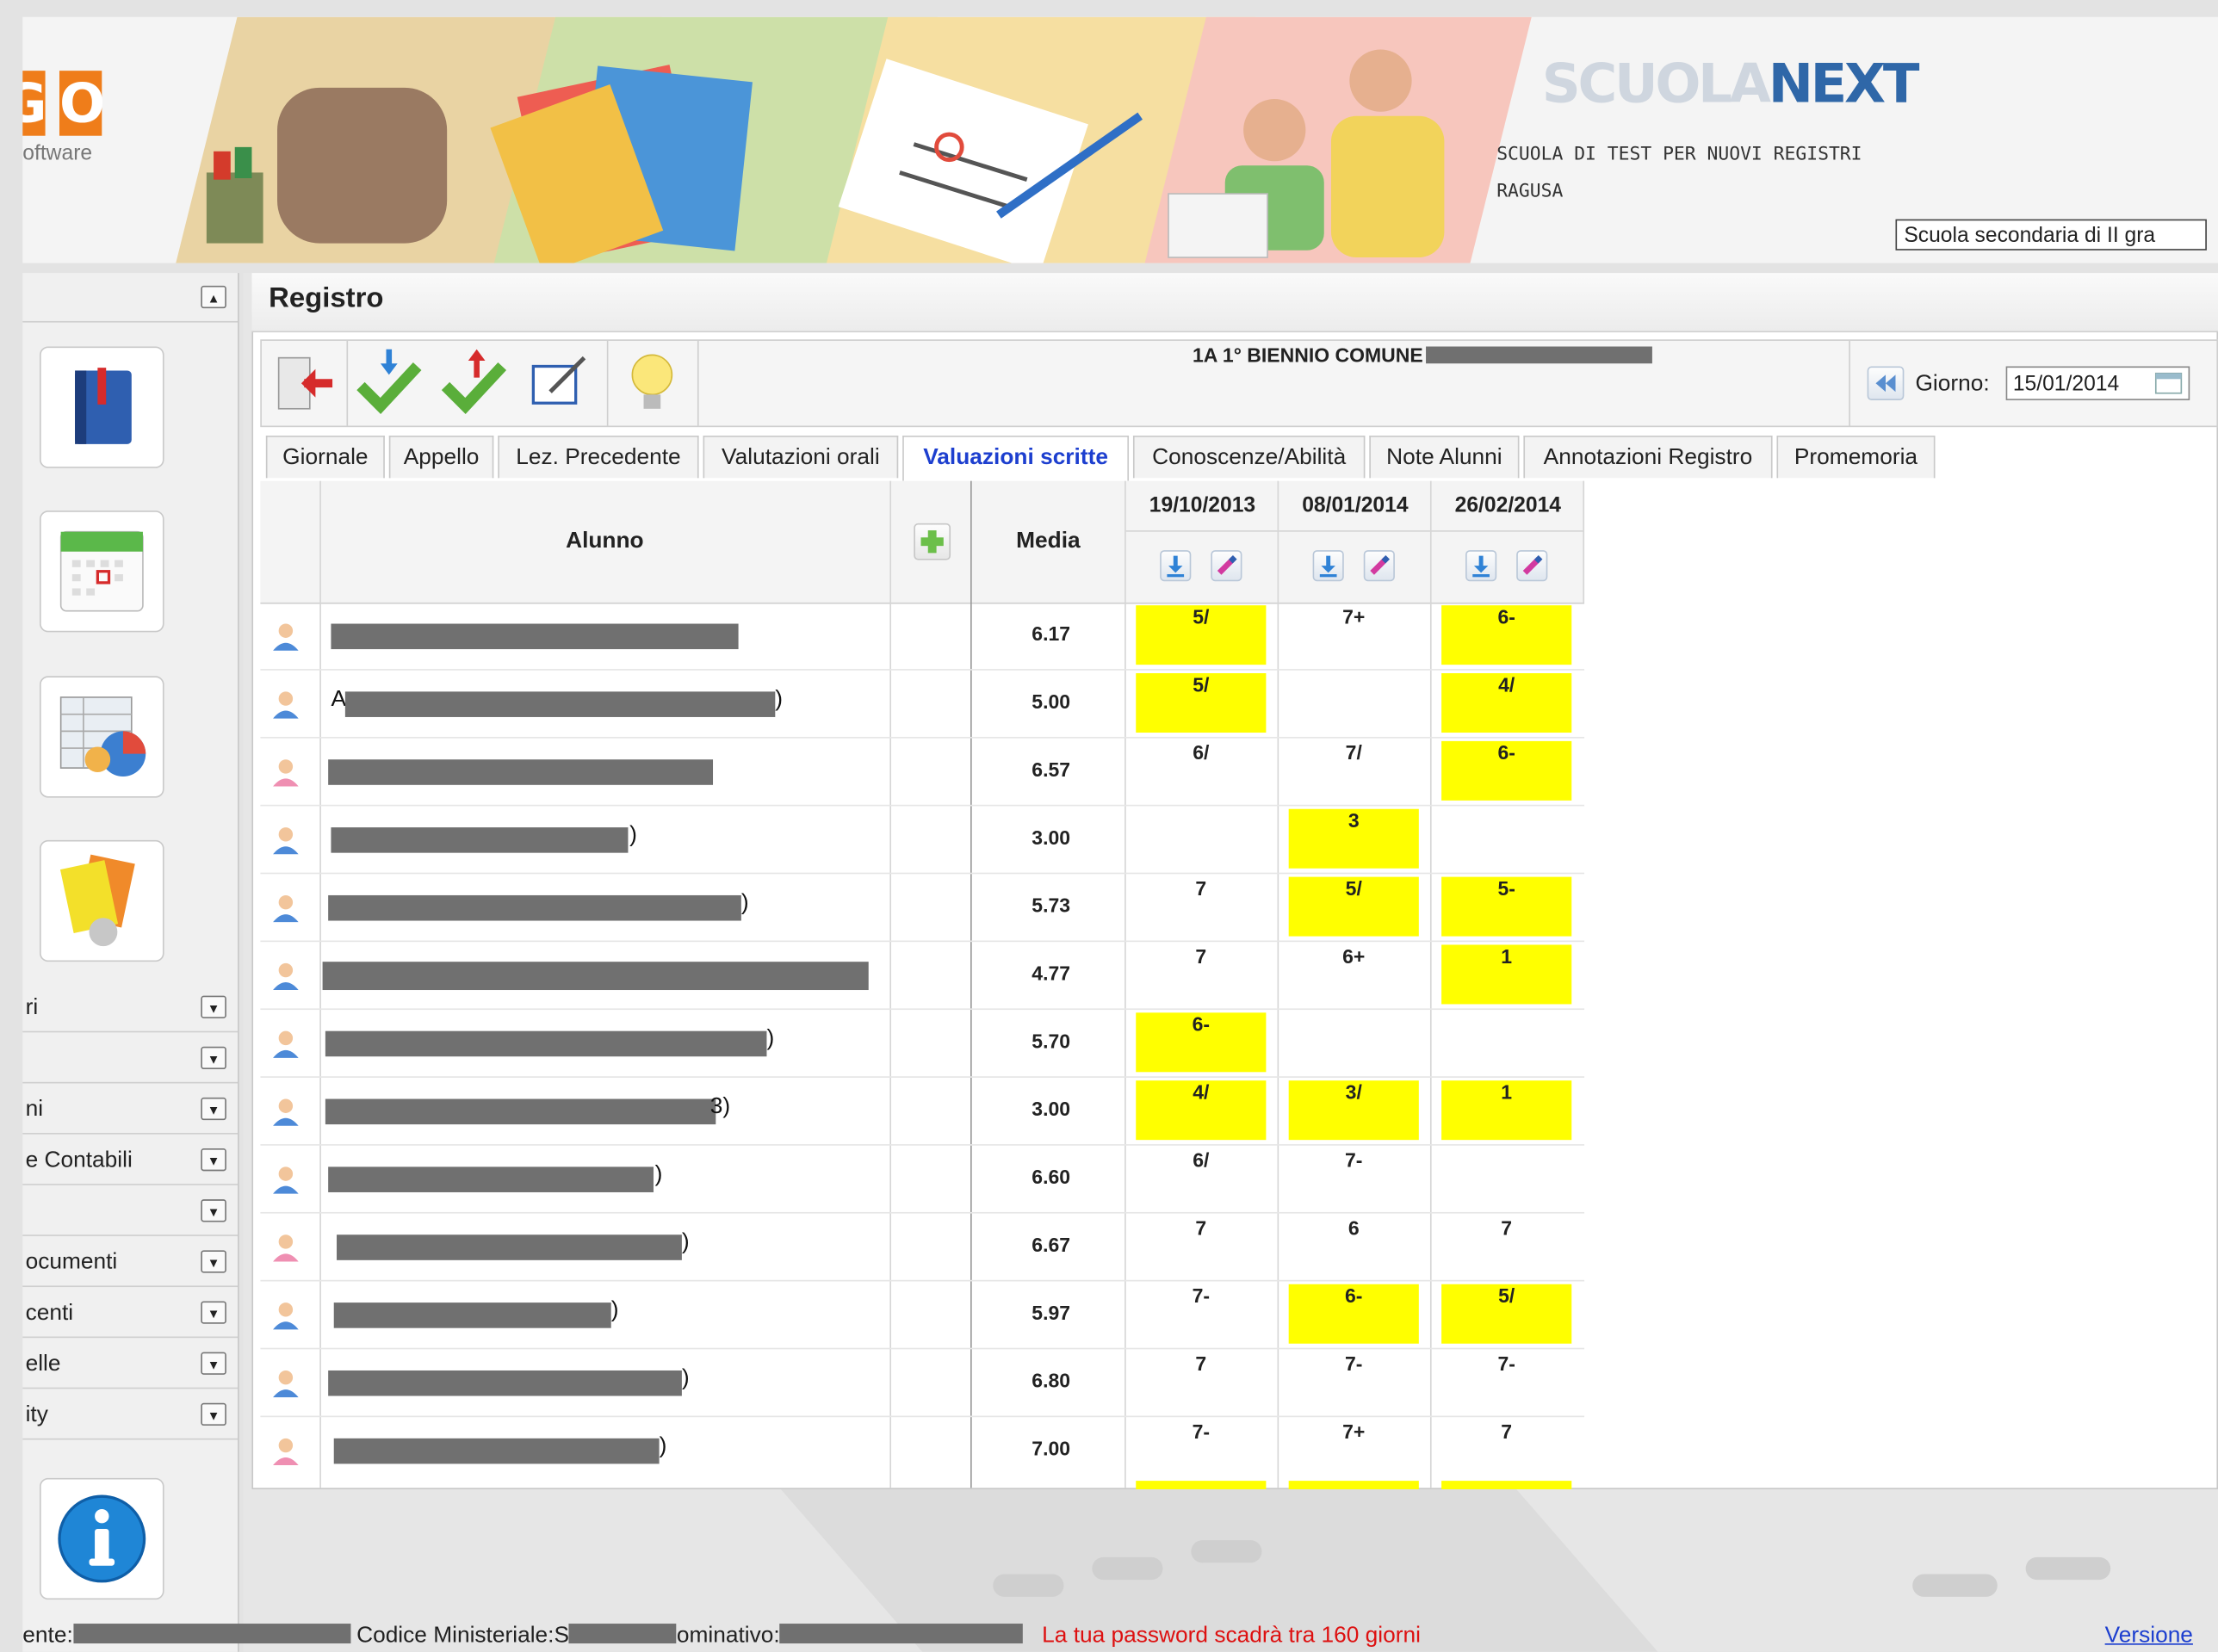  What do you see at coordinates (1886, 383) in the screenshot?
I see `previous-day-button` at bounding box center [1886, 383].